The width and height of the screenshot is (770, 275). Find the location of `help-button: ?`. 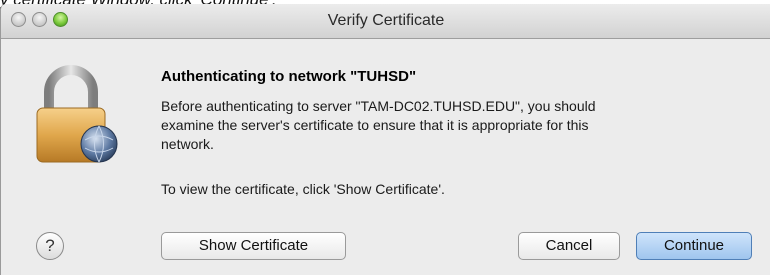

help-button: ? is located at coordinates (50, 246).